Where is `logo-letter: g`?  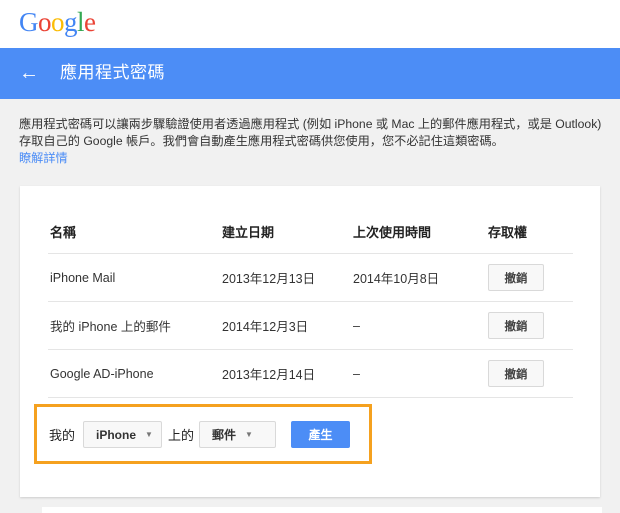
logo-letter: g is located at coordinates (71, 22).